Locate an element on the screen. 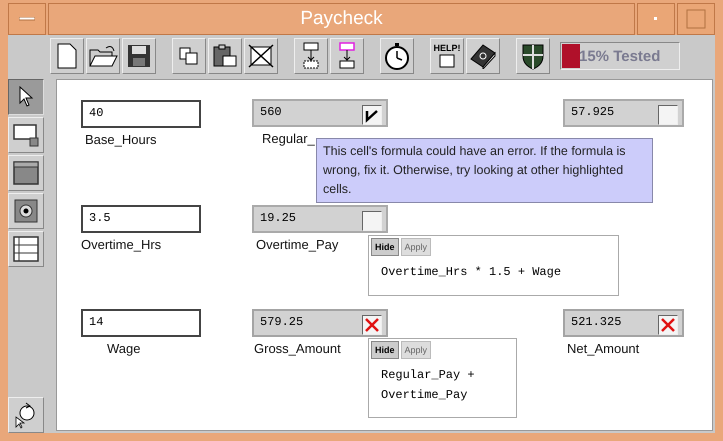  formula-cell: 521.325 is located at coordinates (623, 323).